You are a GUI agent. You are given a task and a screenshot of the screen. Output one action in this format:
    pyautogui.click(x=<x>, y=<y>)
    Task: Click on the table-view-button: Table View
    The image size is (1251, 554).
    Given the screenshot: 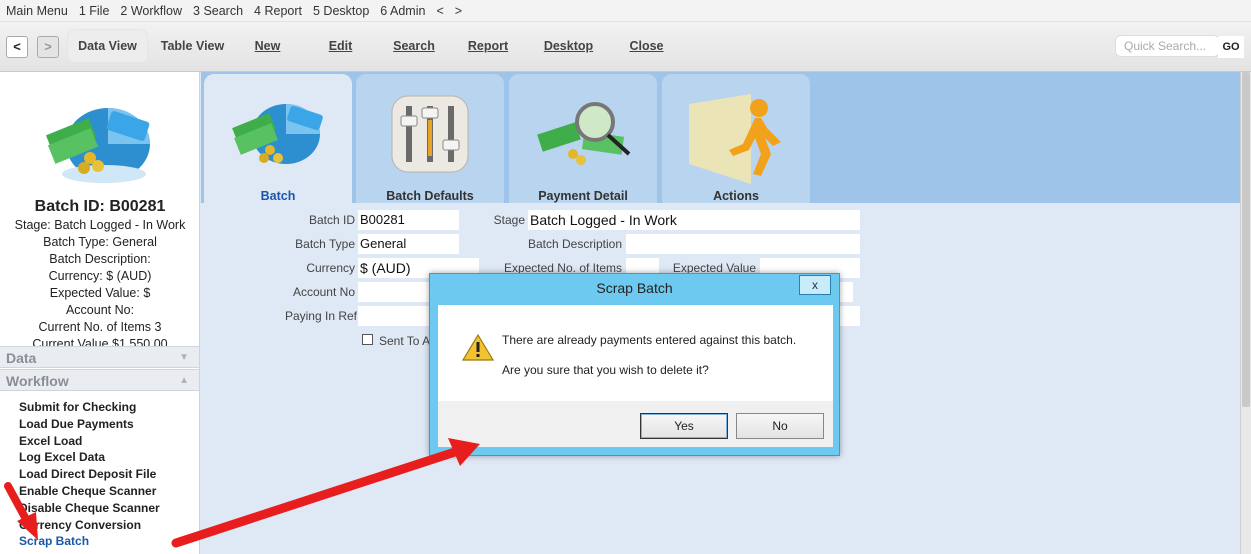 What is the action you would take?
    pyautogui.click(x=192, y=46)
    